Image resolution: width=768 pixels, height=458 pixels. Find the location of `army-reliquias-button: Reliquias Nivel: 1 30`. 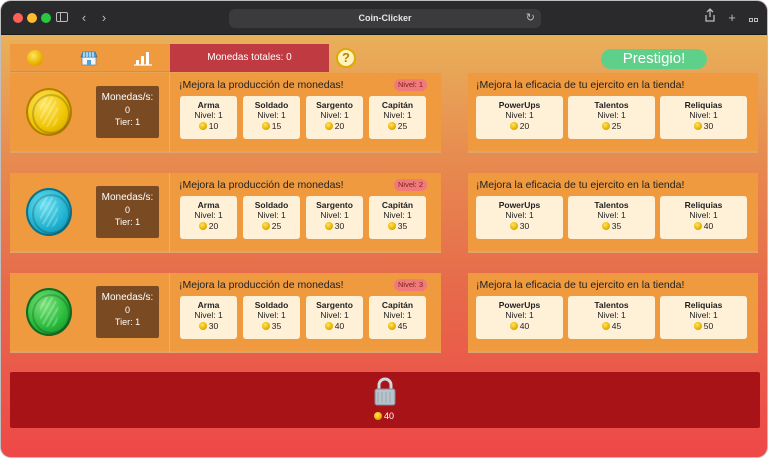

army-reliquias-button: Reliquias Nivel: 1 30 is located at coordinates (703, 117).